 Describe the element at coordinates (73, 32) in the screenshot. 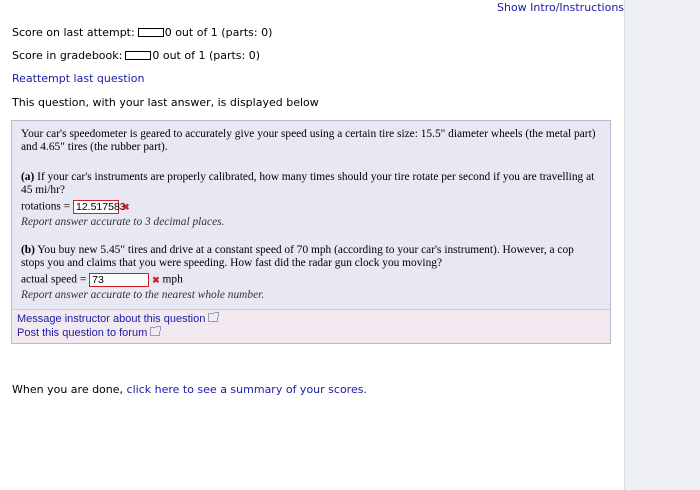

I see `score-last-attempt-label: Score on last attempt:` at that location.